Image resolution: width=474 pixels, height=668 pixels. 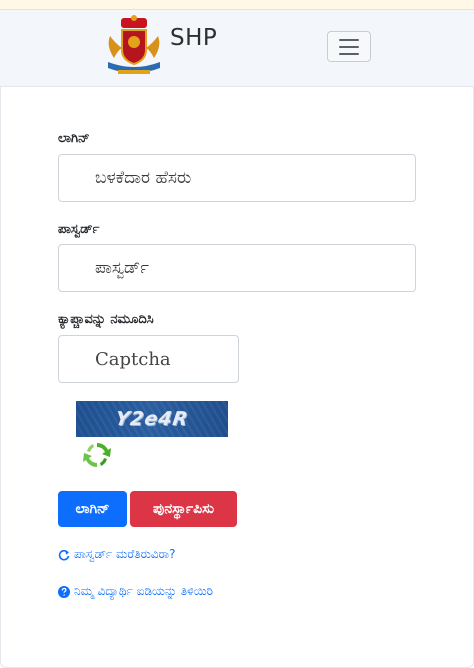 I want to click on login-label: ಲಾಗಿನ್, so click(x=74, y=138).